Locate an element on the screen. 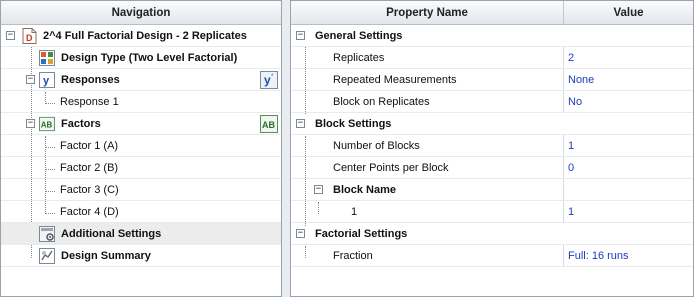 The image size is (694, 297). property-row-center-points: Center Points per Block 0 is located at coordinates (492, 168).